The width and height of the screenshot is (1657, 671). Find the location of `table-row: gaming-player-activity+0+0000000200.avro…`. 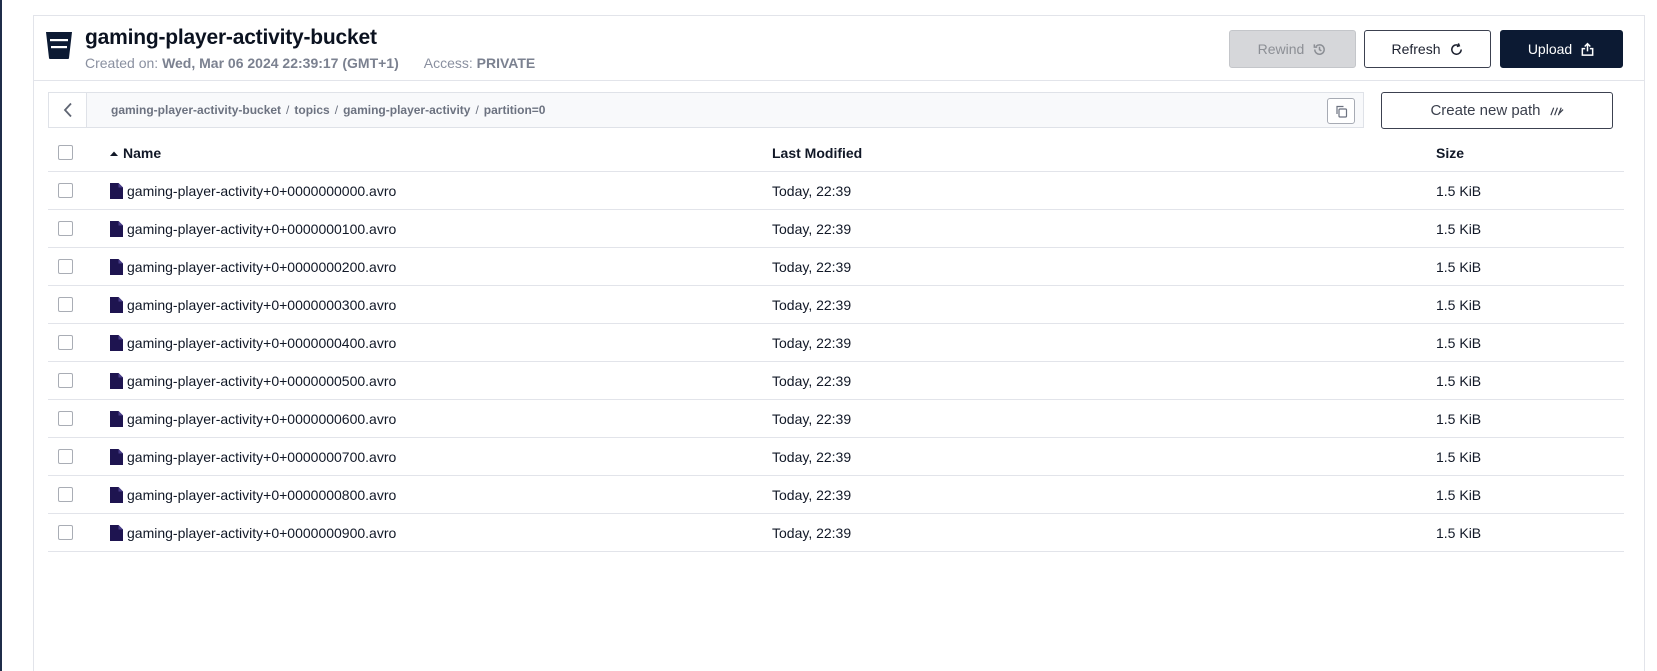

table-row: gaming-player-activity+0+0000000200.avro… is located at coordinates (836, 267).